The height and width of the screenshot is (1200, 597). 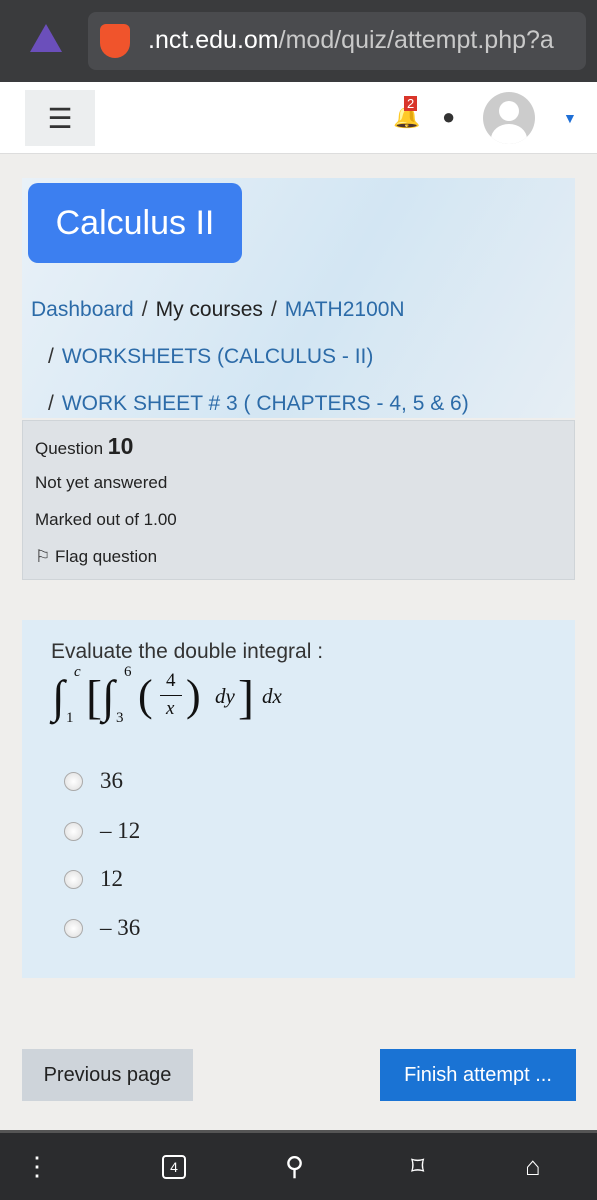 What do you see at coordinates (170, 708) in the screenshot?
I see `denominator: x` at bounding box center [170, 708].